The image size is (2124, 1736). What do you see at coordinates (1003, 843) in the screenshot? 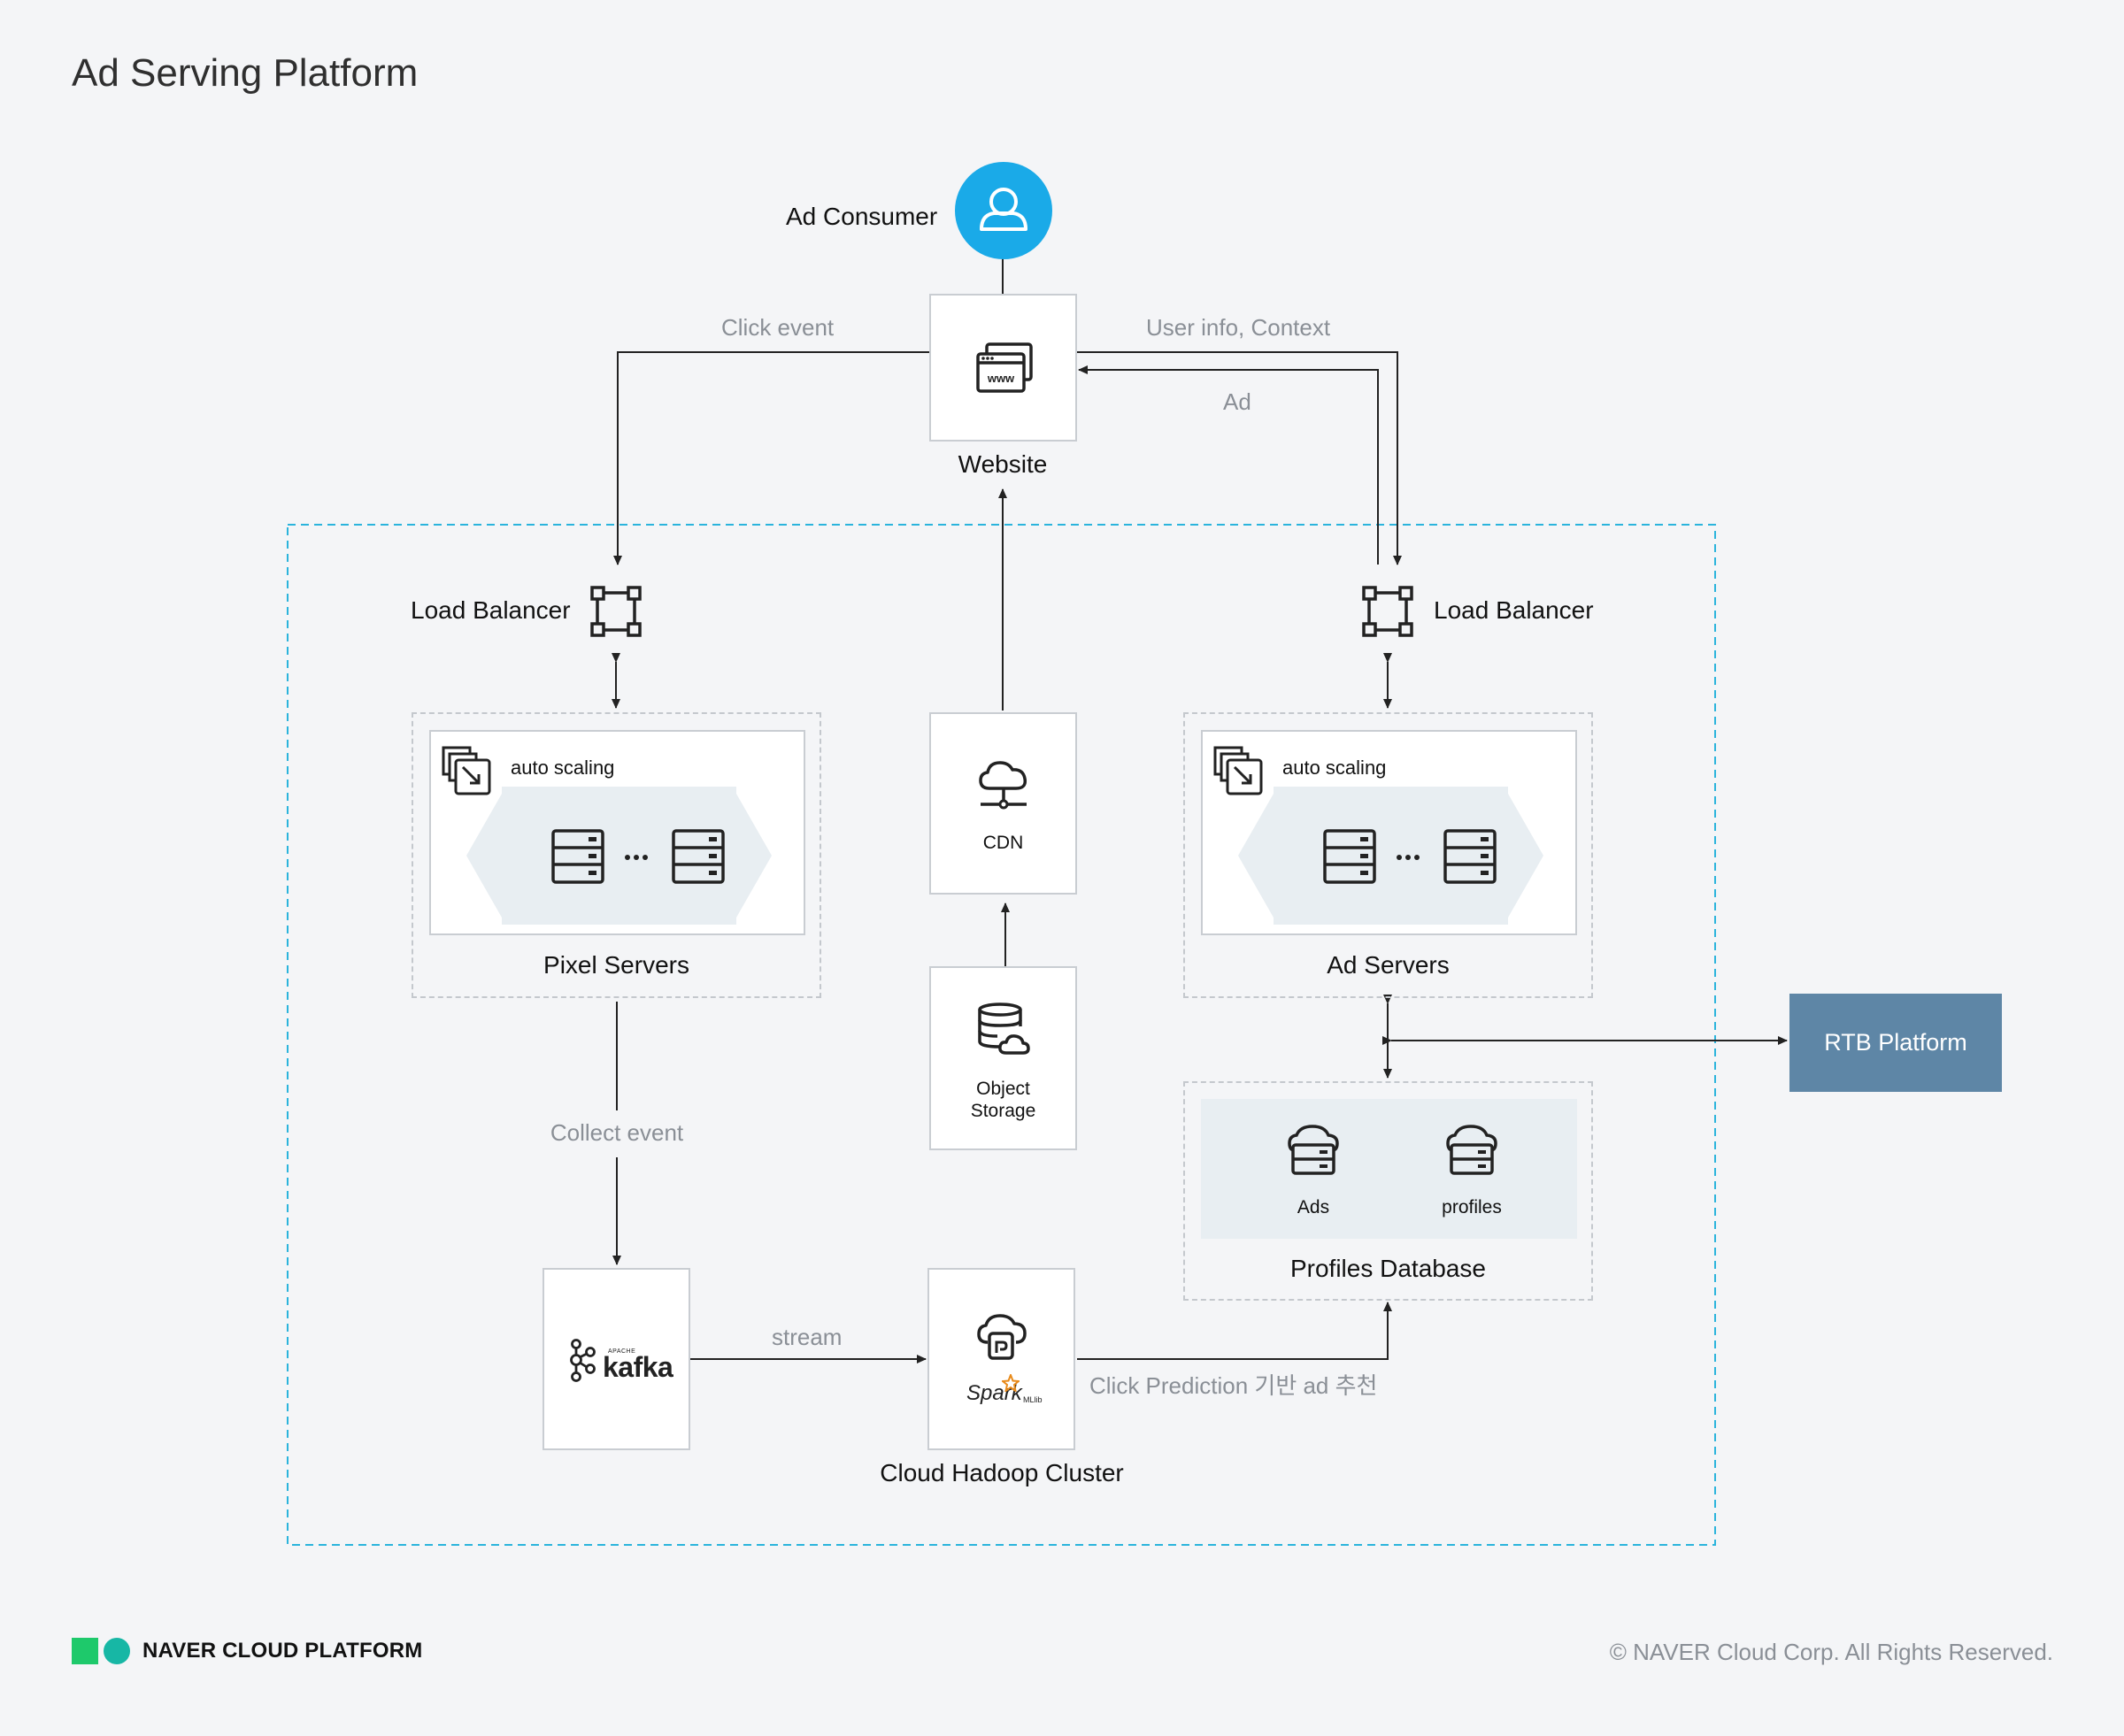
I see `cdn-label: CDN` at bounding box center [1003, 843].